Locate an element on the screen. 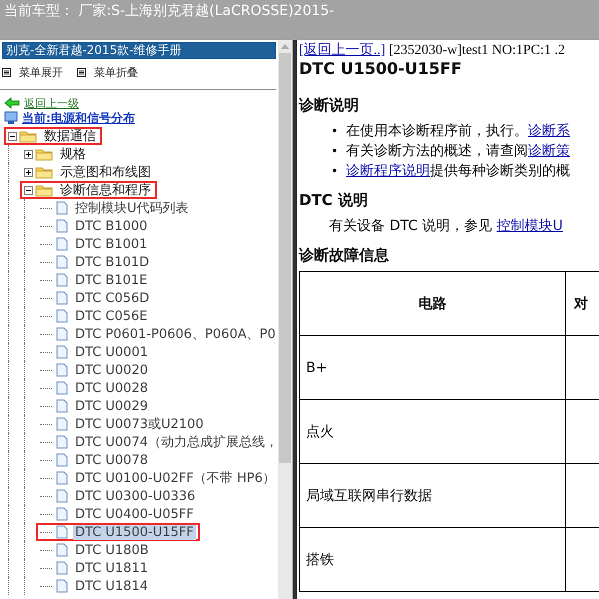 Image resolution: width=599 pixels, height=599 pixels. section-heading: 诊断故障信息 is located at coordinates (344, 255).